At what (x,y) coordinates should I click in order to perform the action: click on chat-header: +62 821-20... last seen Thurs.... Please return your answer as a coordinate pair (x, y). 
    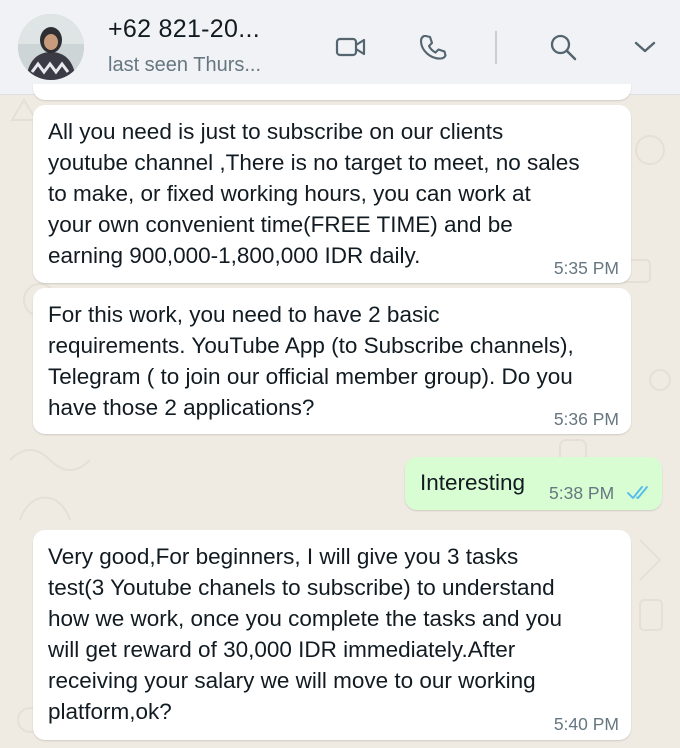
    Looking at the image, I should click on (340, 47).